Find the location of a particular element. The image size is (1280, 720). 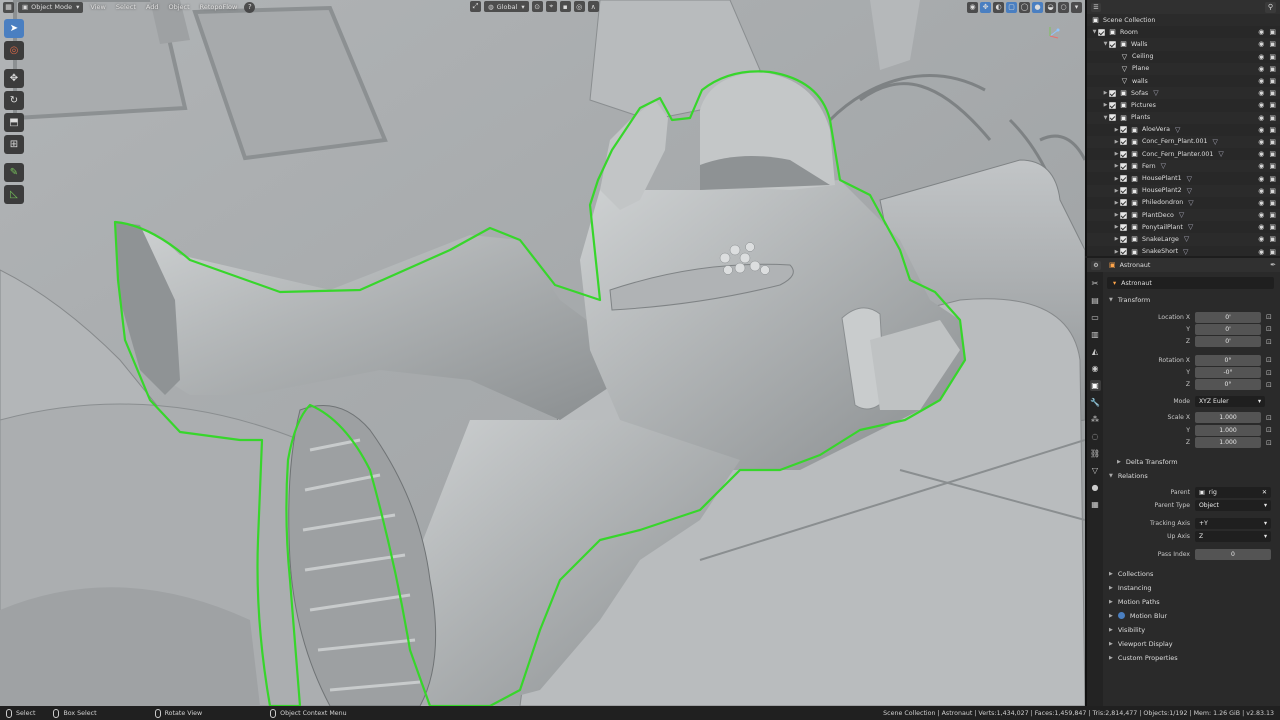

tracking-axis-dropdown: +Y ▾ is located at coordinates (1233, 524).